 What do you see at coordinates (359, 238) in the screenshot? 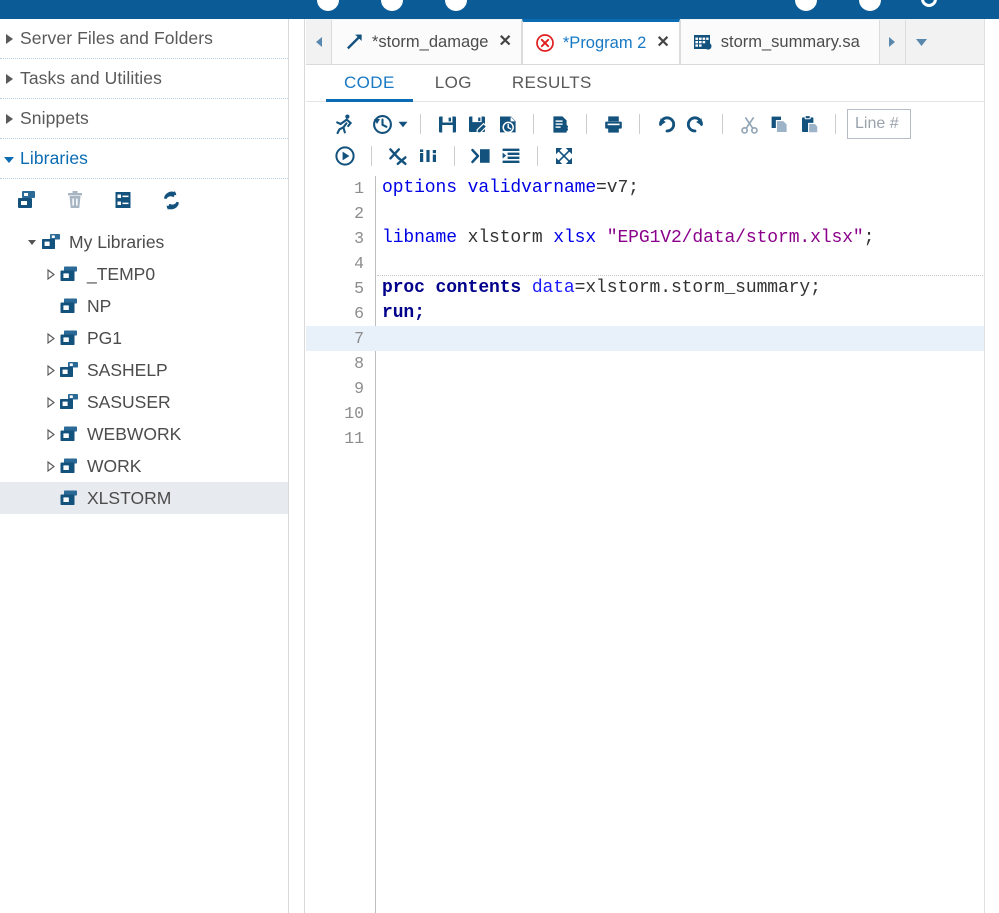
I see `line-number: 3` at bounding box center [359, 238].